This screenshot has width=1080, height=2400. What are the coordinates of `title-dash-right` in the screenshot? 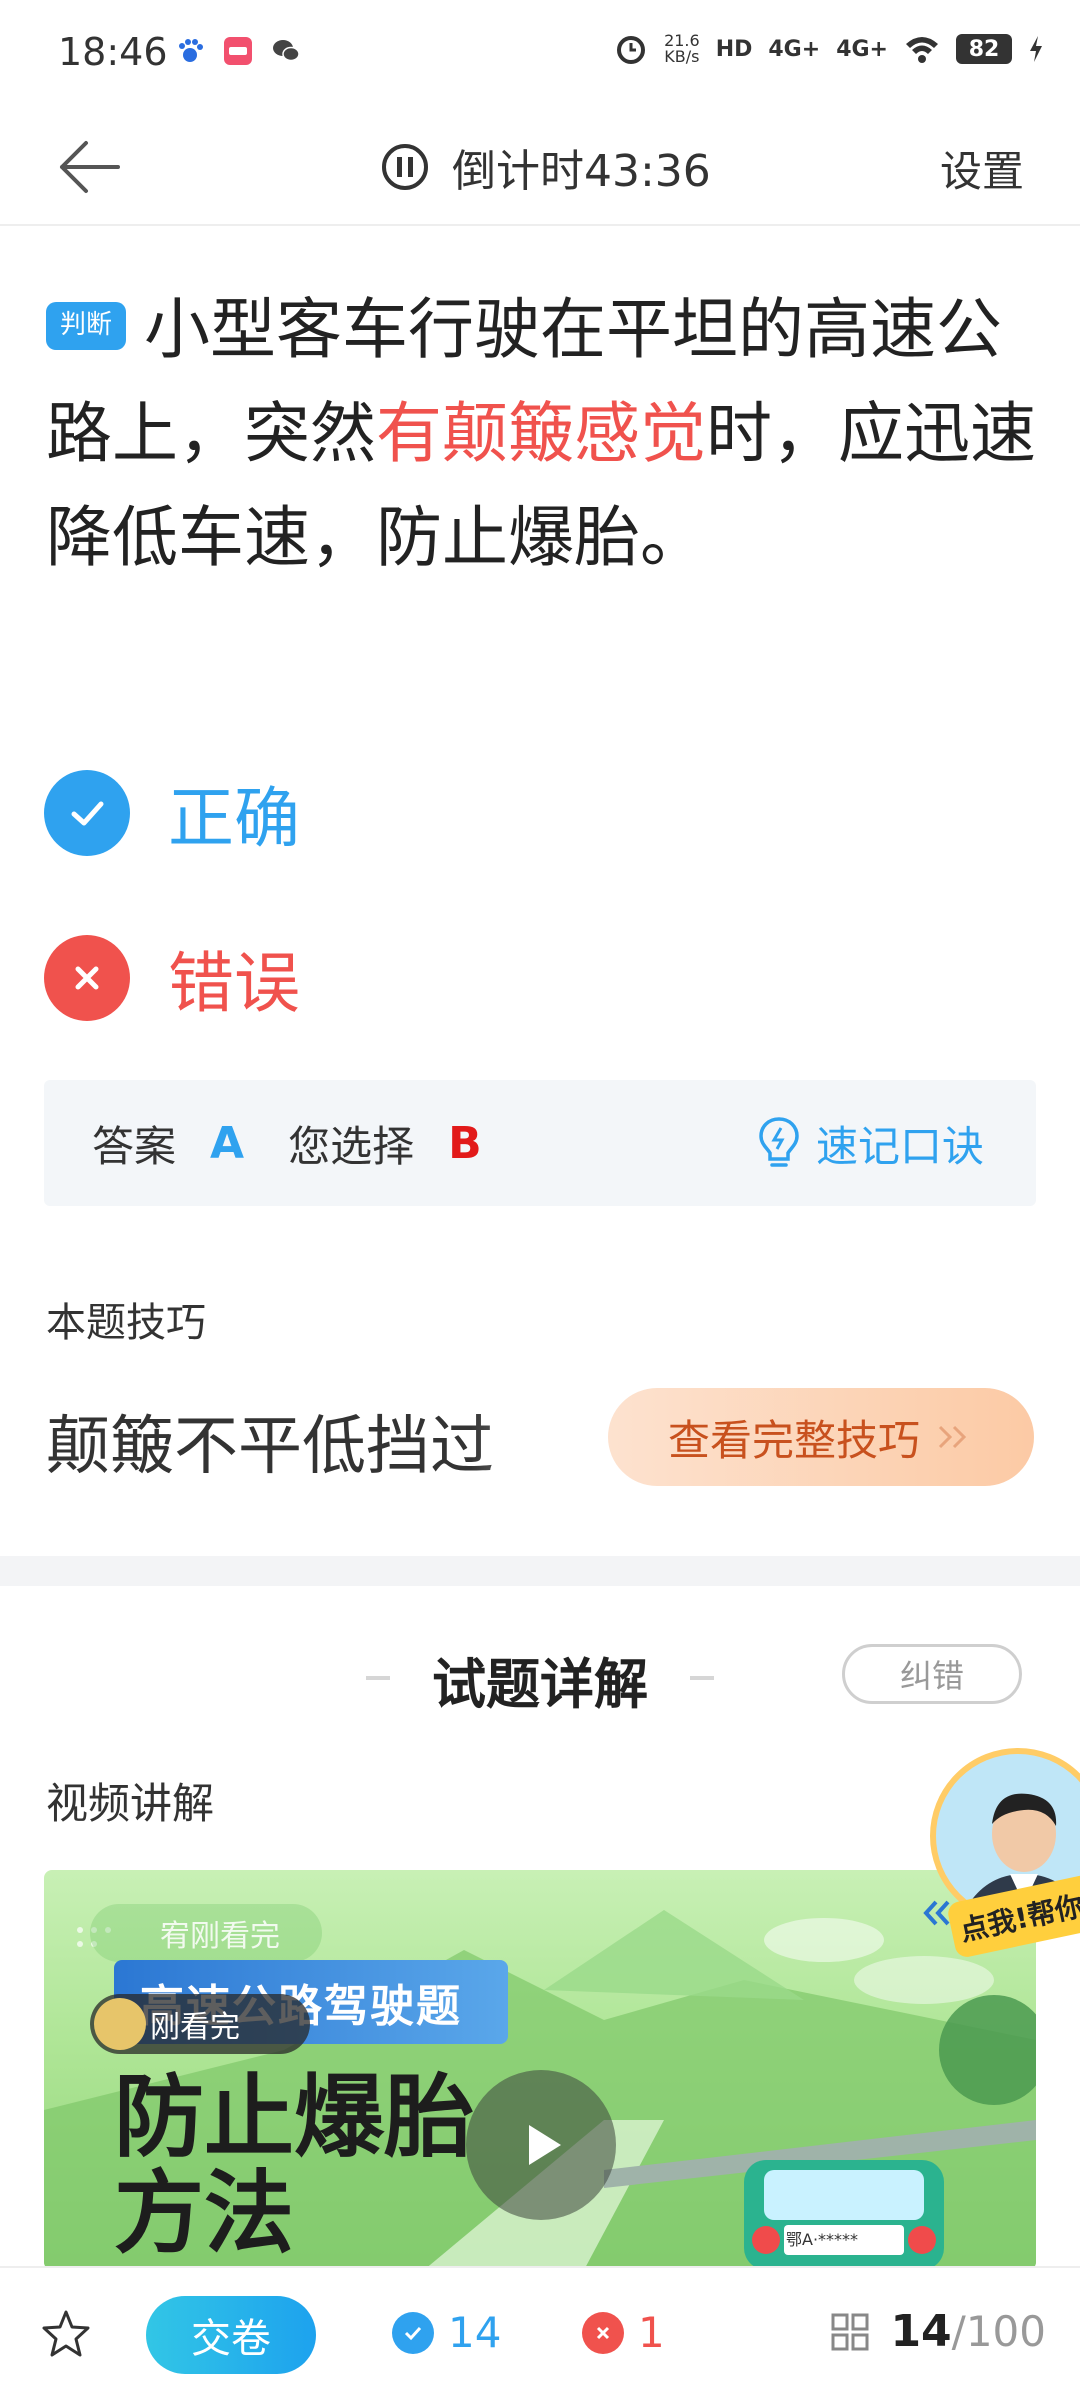 It's located at (702, 1678).